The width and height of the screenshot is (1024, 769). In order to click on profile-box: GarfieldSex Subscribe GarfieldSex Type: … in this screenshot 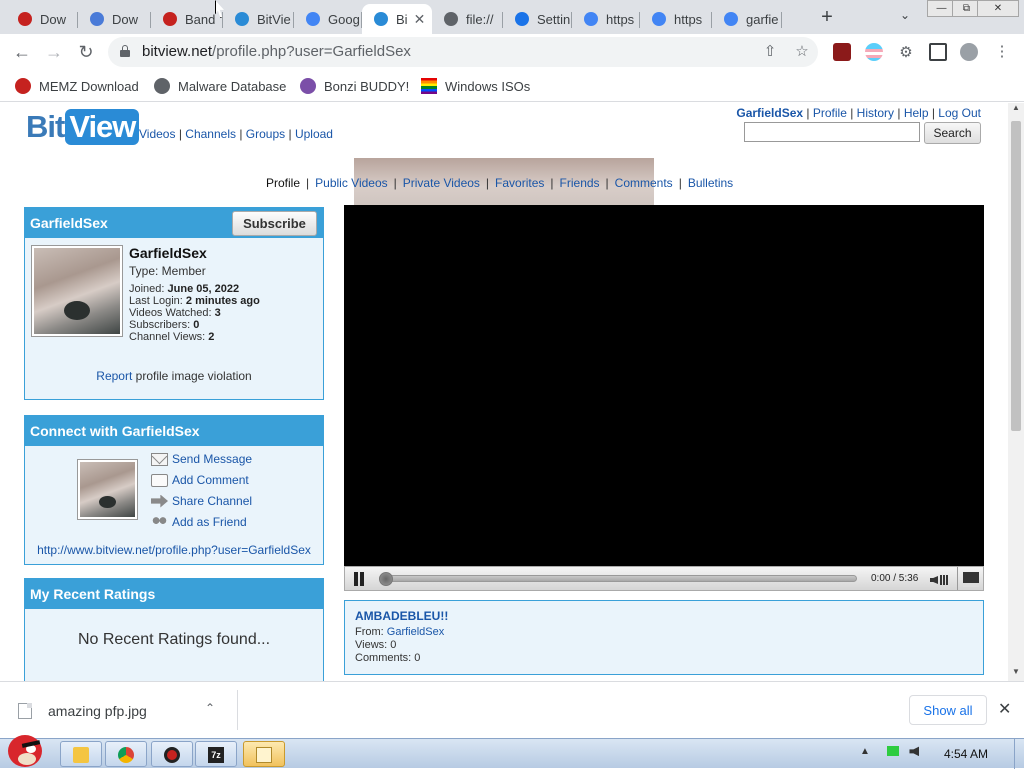, I will do `click(174, 303)`.